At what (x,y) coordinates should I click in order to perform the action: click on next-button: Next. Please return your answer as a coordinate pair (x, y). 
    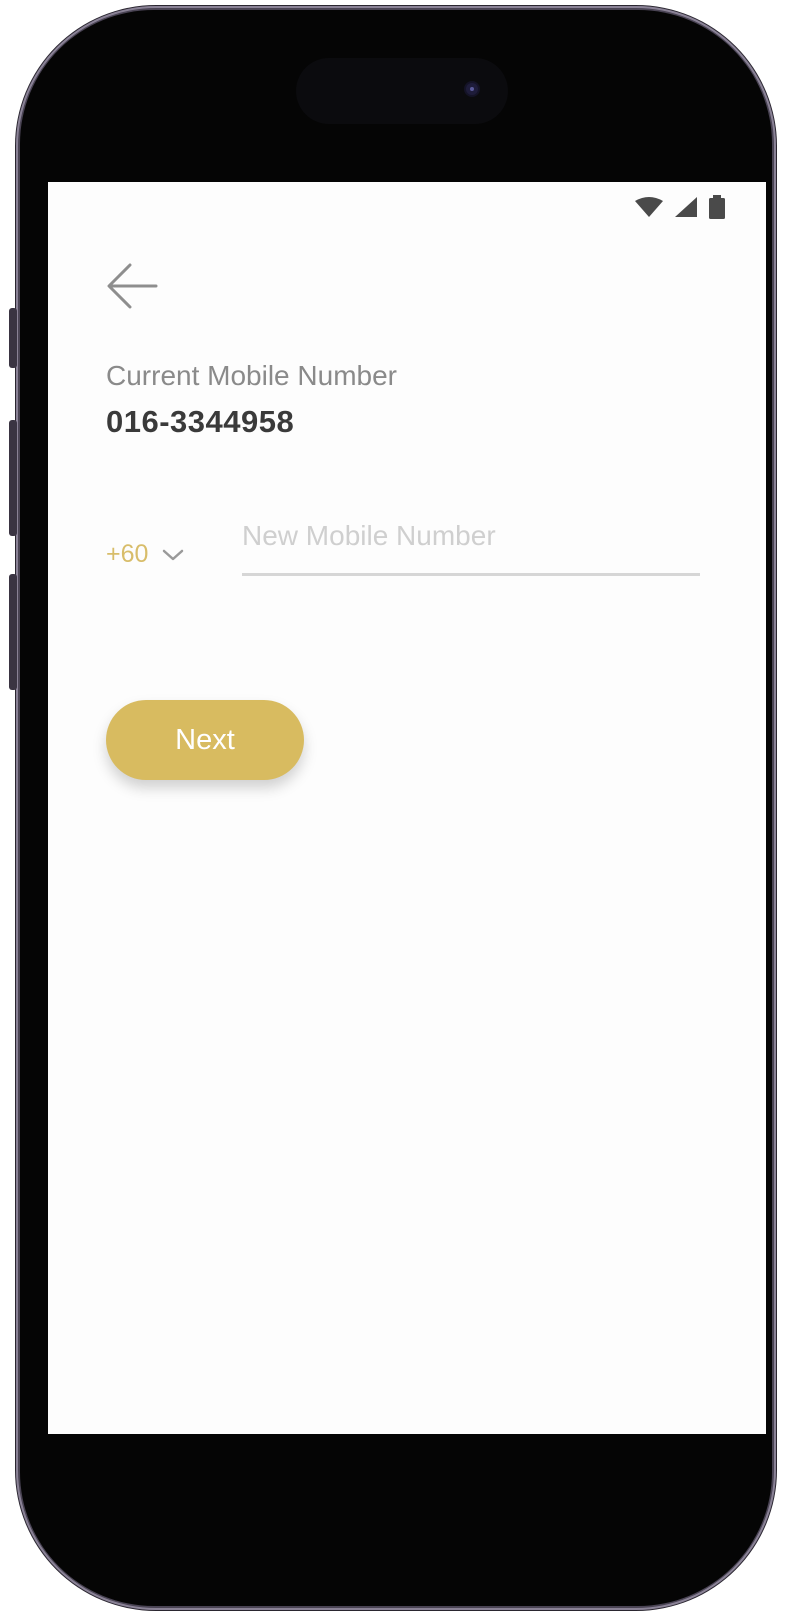
    Looking at the image, I should click on (205, 740).